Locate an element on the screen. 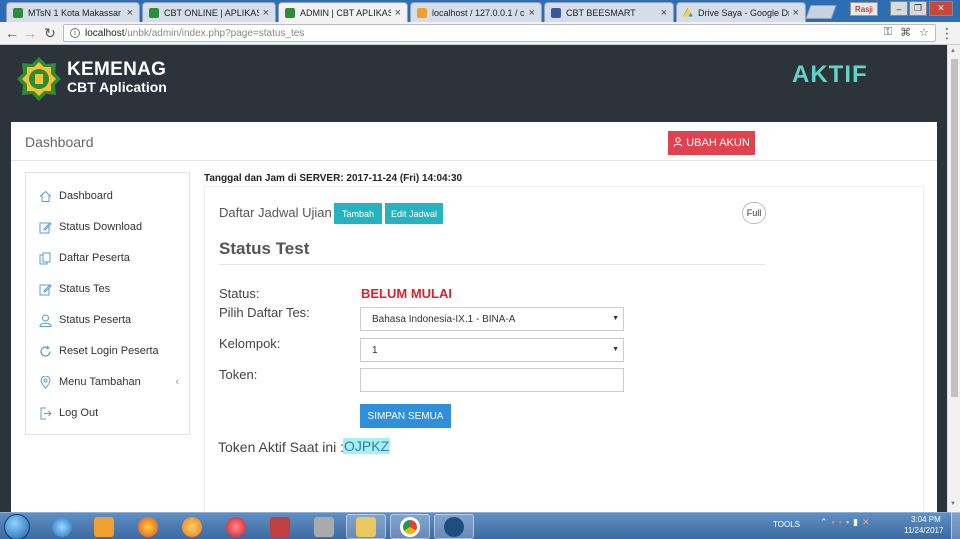 The image size is (960, 539). itunes-icon is located at coordinates (236, 526).